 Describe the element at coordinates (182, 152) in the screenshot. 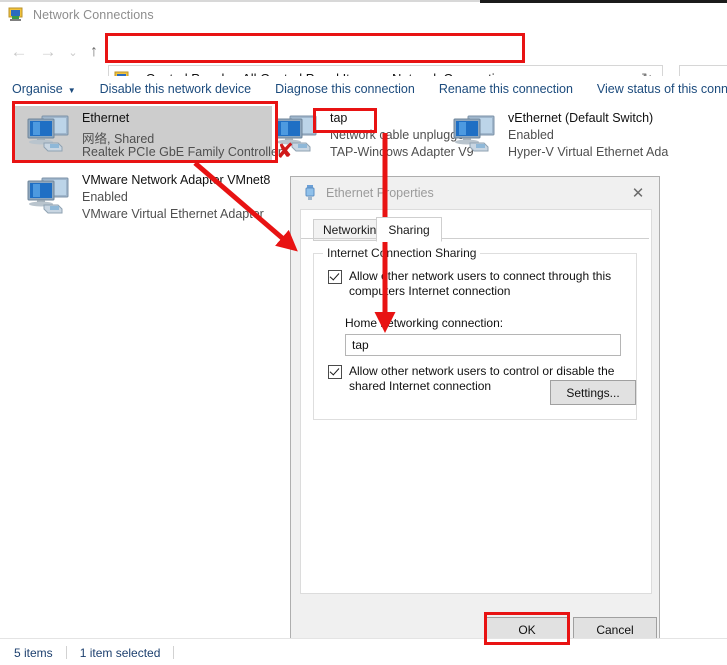

I see `list-item-device: Realtek PCIe GbE Family Controller` at that location.